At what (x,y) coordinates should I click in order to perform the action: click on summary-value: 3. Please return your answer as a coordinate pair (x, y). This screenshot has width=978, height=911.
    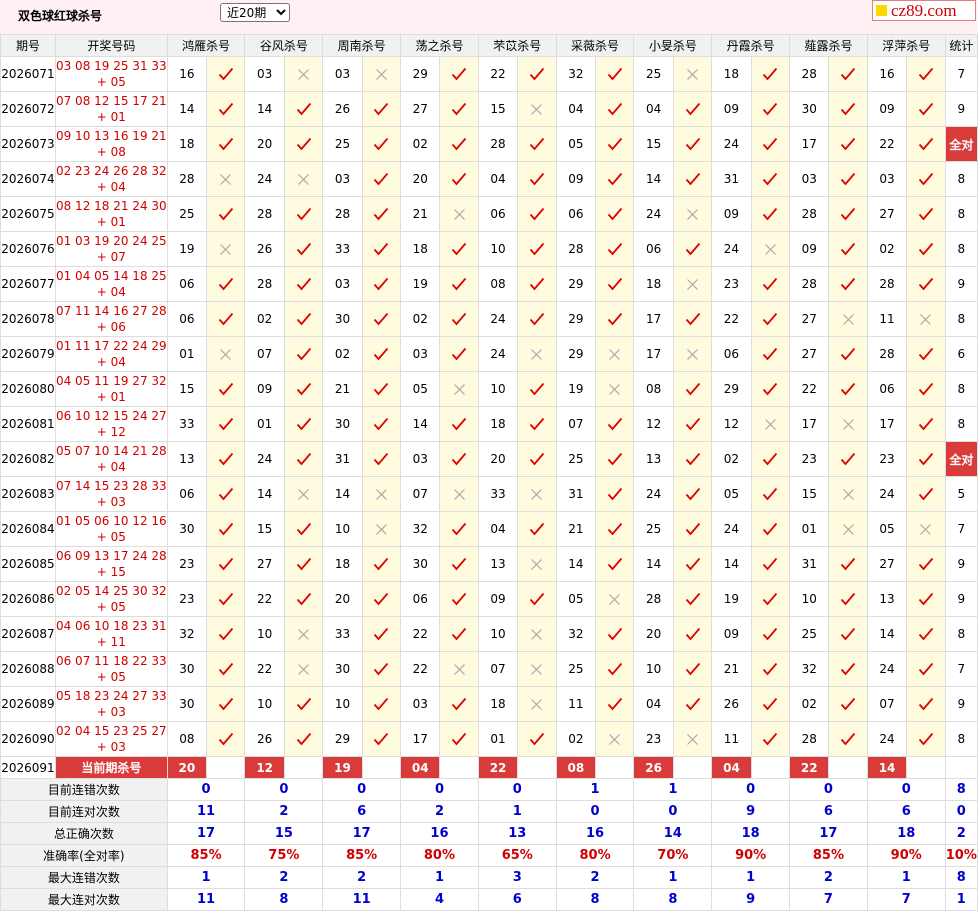
    Looking at the image, I should click on (517, 877).